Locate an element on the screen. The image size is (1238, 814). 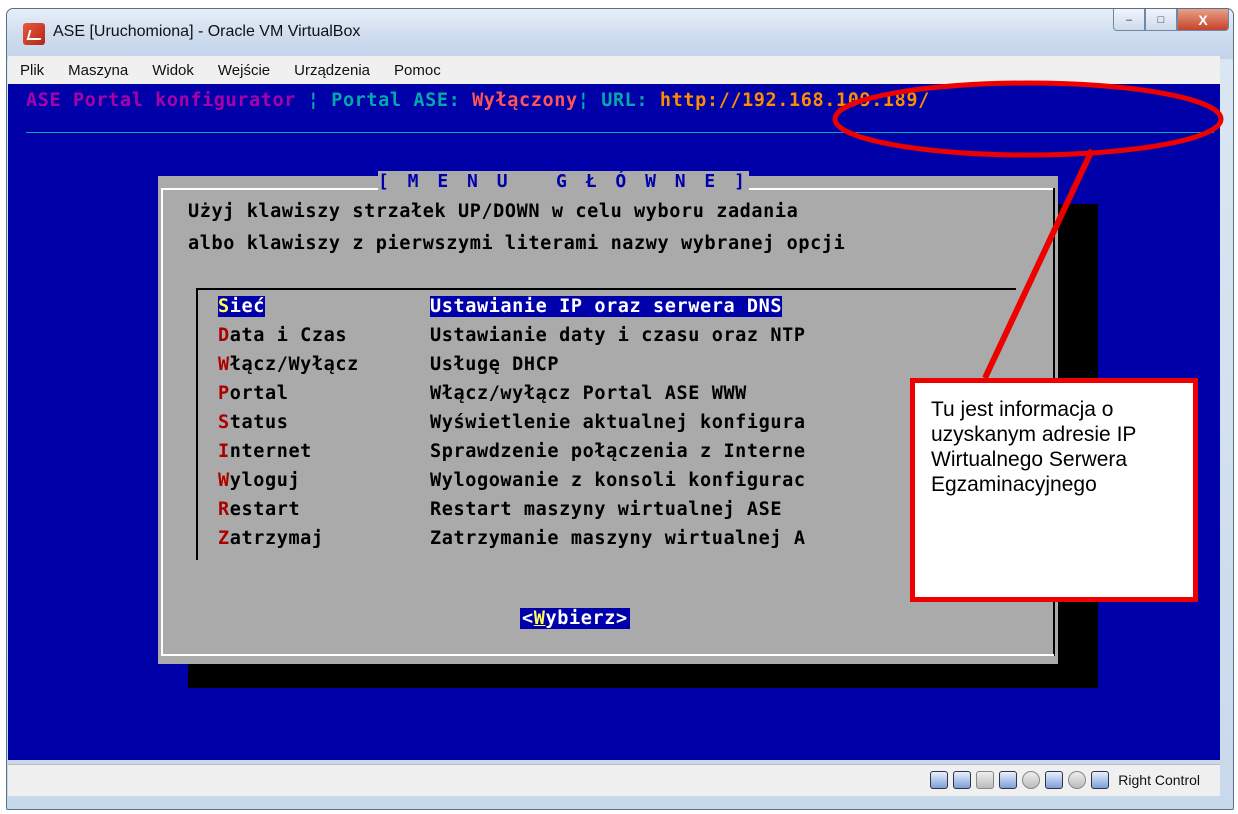
network-icon is located at coordinates (962, 780).